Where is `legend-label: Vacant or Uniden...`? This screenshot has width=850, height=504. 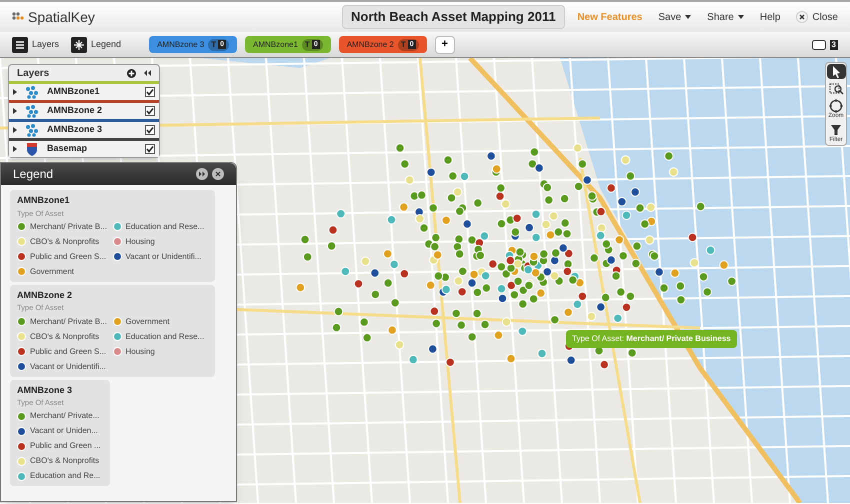 legend-label: Vacant or Uniden... is located at coordinates (64, 431).